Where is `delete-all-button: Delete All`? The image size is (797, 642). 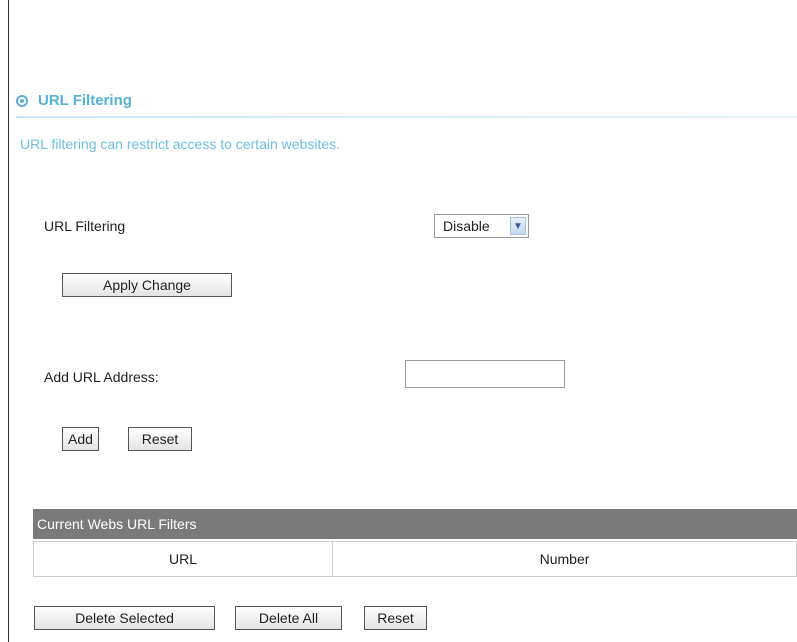
delete-all-button: Delete All is located at coordinates (288, 618).